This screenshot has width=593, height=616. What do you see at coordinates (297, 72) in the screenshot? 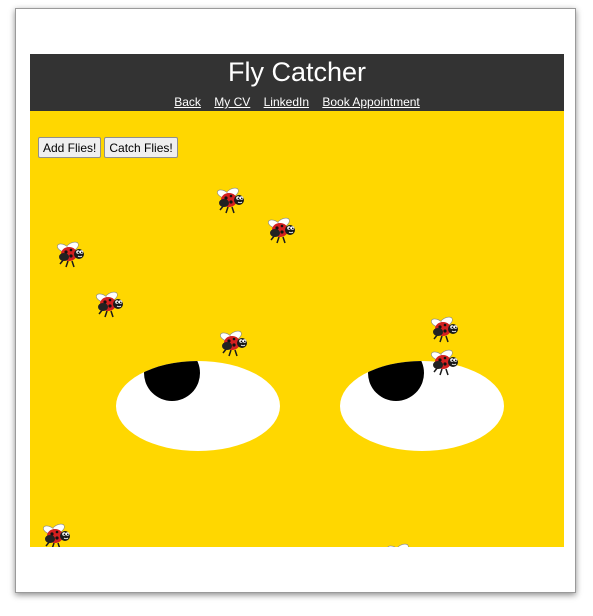
I see `page-title: Fly Catcher` at bounding box center [297, 72].